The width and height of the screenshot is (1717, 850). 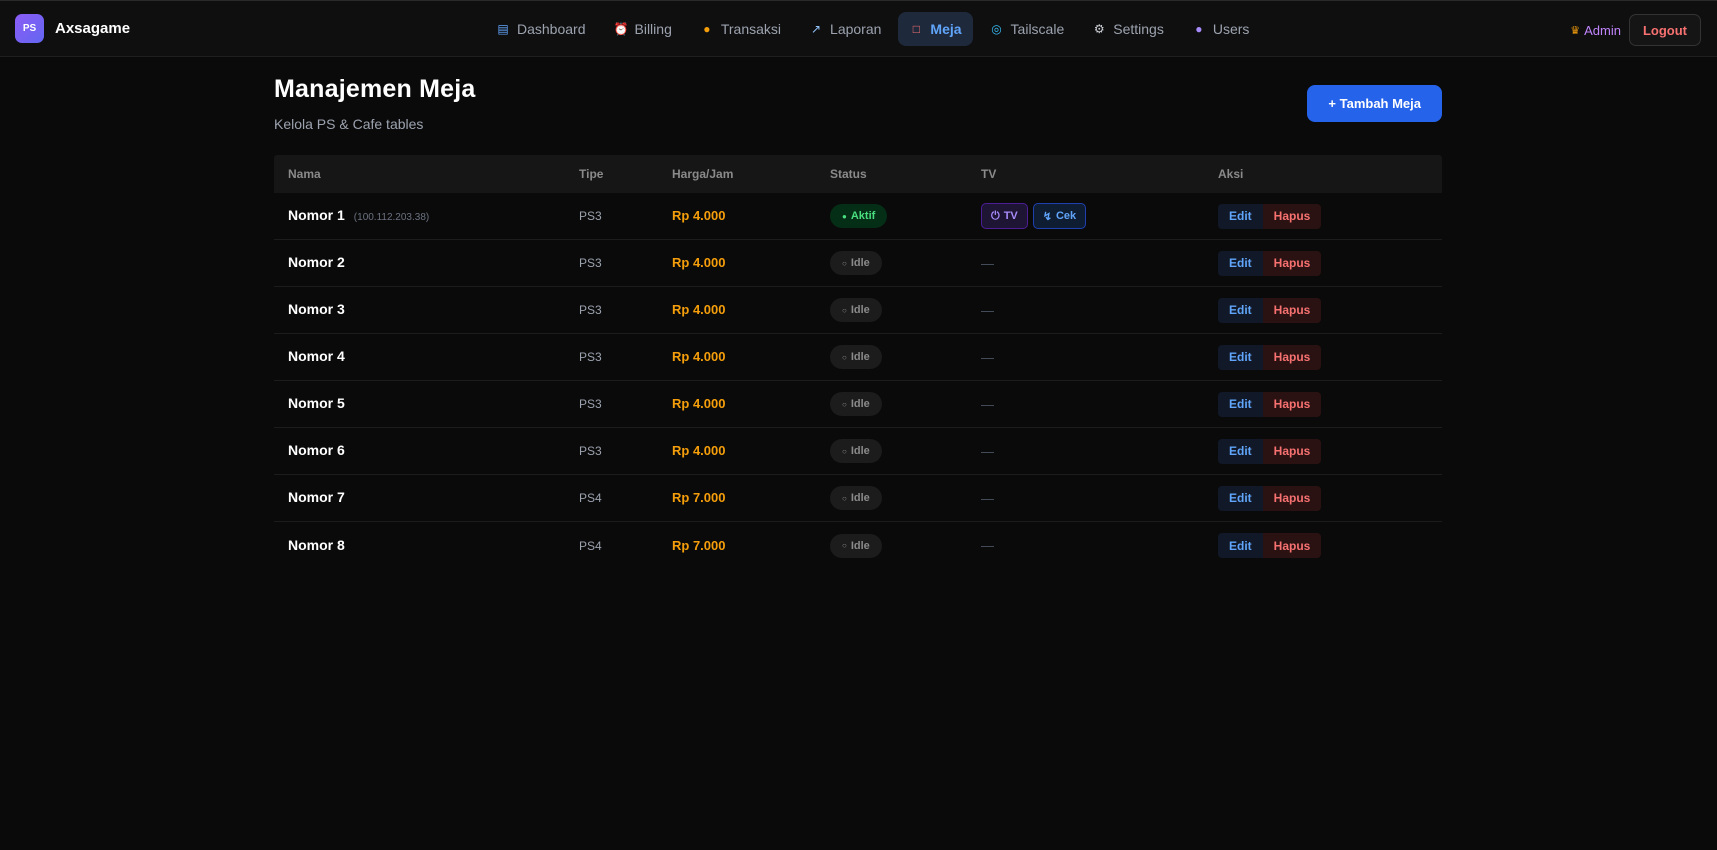 I want to click on nav-item-settings: ⚙ Settings, so click(x=1128, y=29).